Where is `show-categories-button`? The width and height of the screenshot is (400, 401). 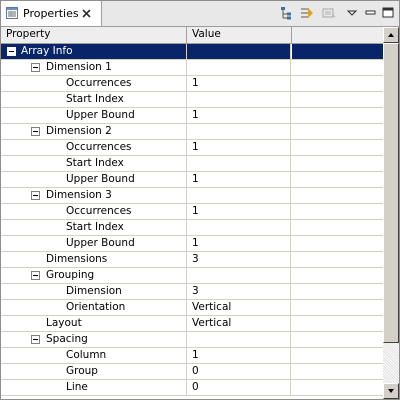 show-categories-button is located at coordinates (286, 13).